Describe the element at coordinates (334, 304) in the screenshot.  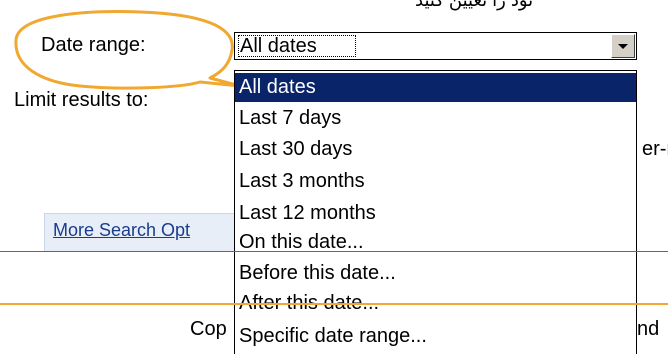
I see `divider-orange` at that location.